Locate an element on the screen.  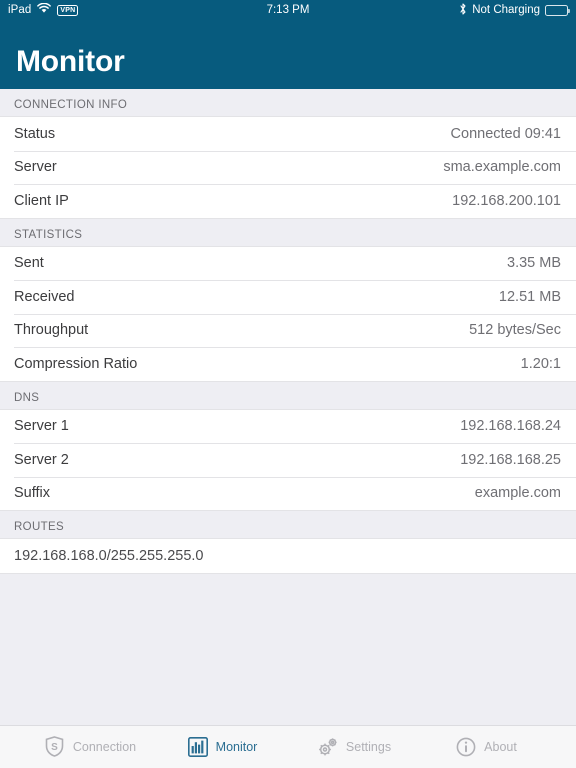
row-value: 192.168.168.24 is located at coordinates (510, 426).